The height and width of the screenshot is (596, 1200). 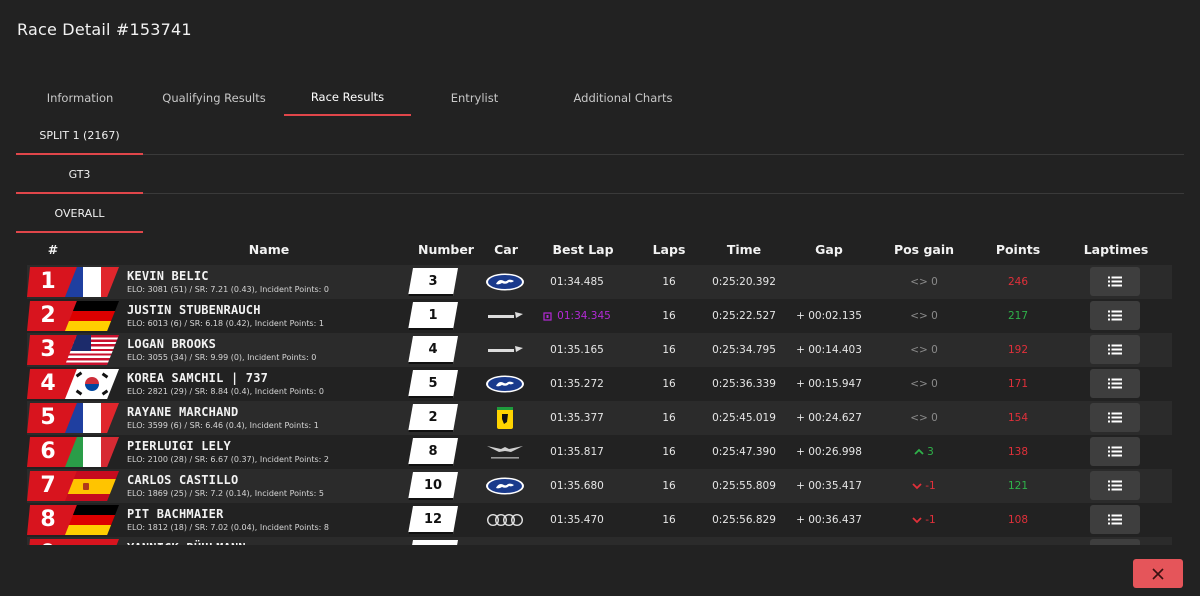 What do you see at coordinates (75, 542) in the screenshot?
I see `position-badge: 9` at bounding box center [75, 542].